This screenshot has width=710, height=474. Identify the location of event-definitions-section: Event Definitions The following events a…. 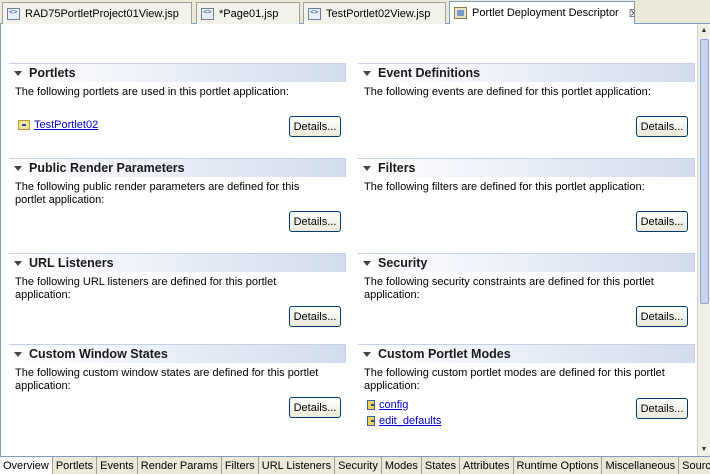
(526, 106).